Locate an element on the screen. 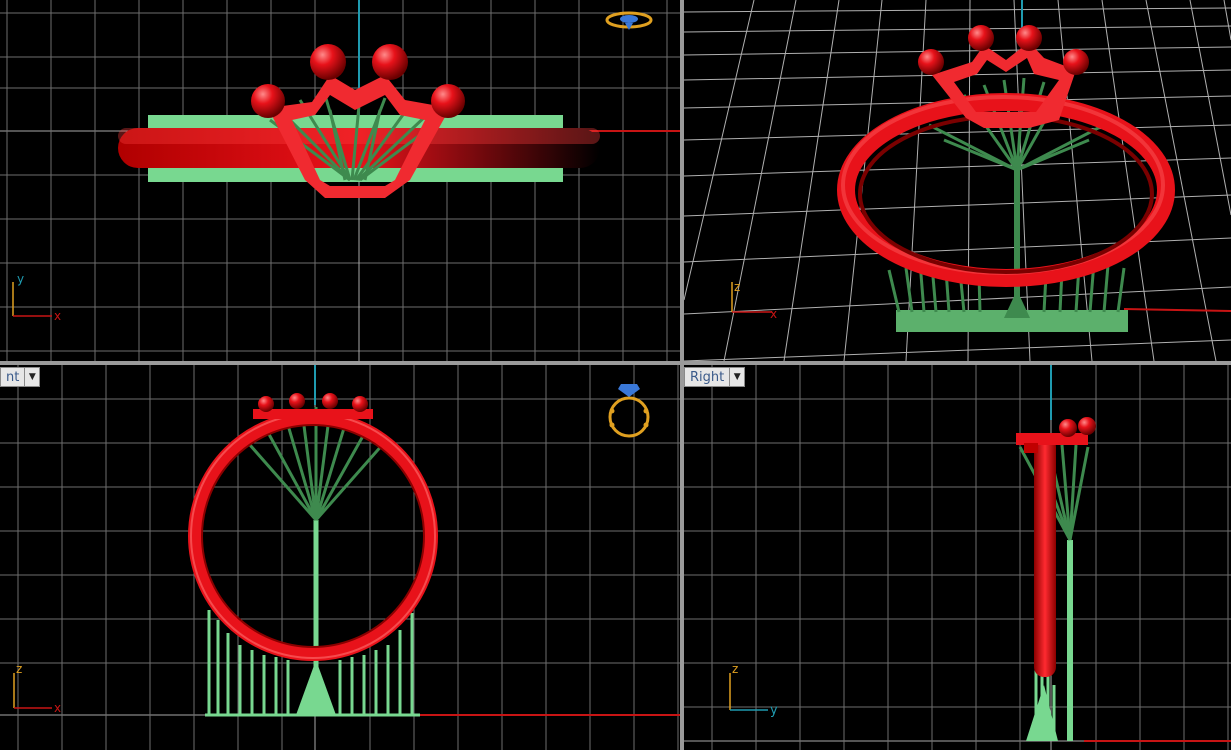 The image size is (1231, 750). axis-indicator: z y is located at coordinates (753, 690).